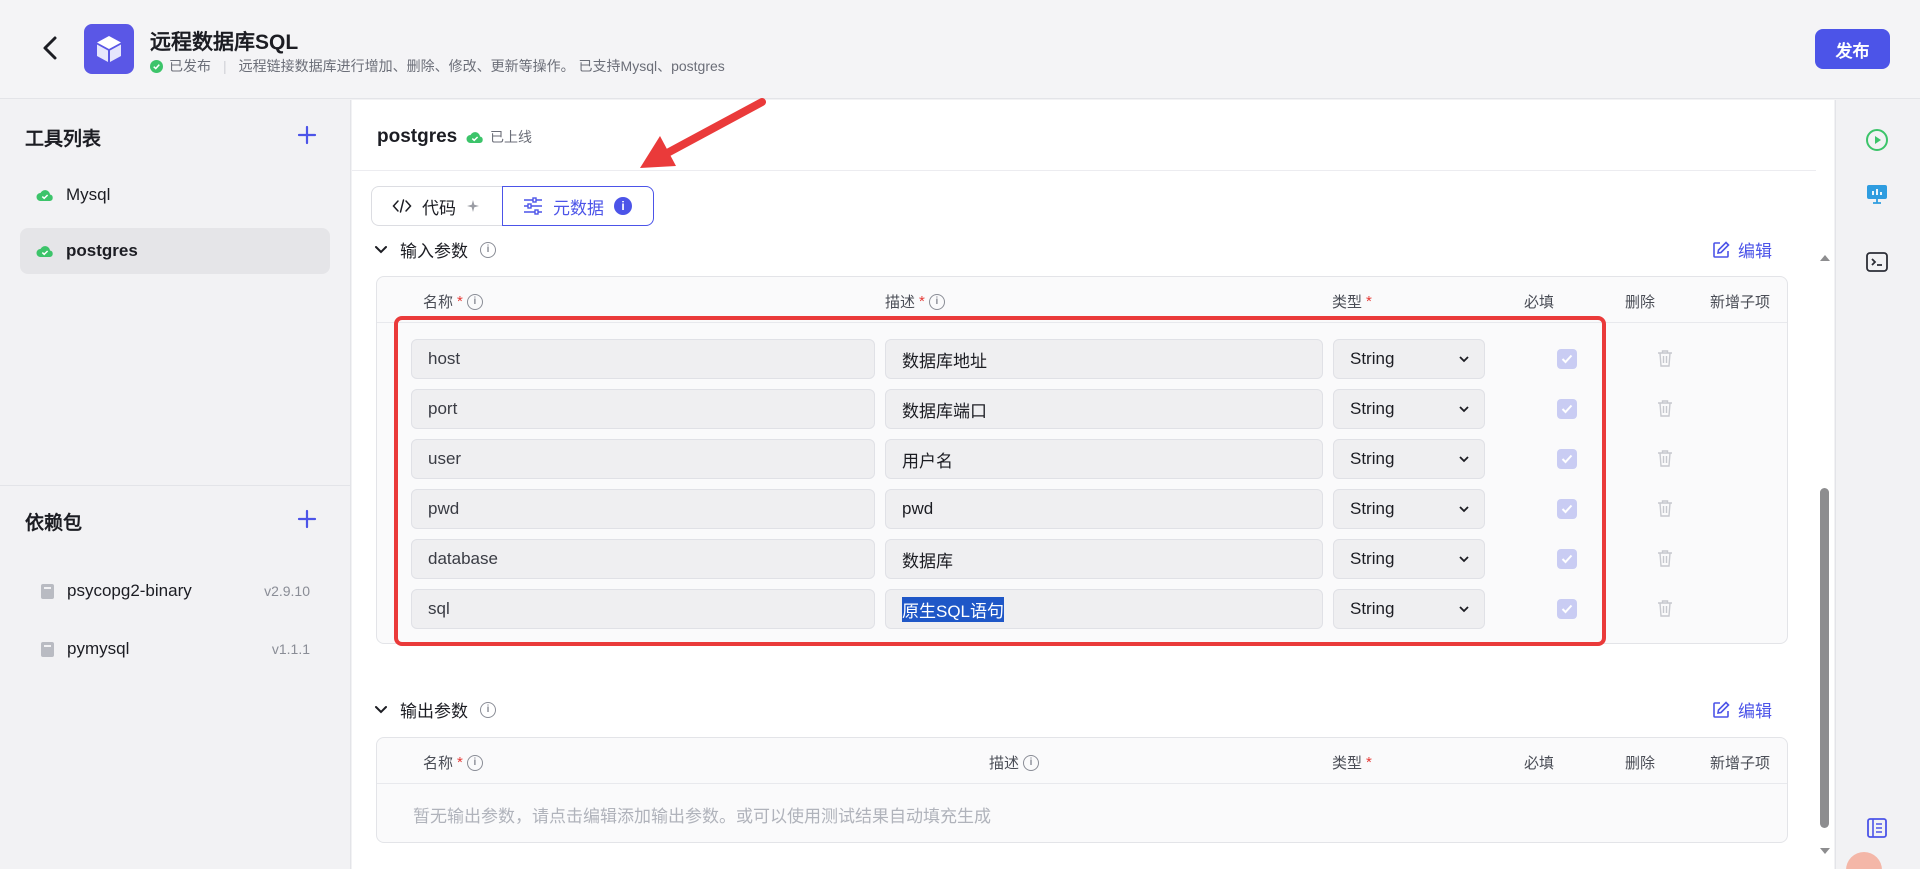 The width and height of the screenshot is (1920, 869). I want to click on main-divider, so click(1093, 170).